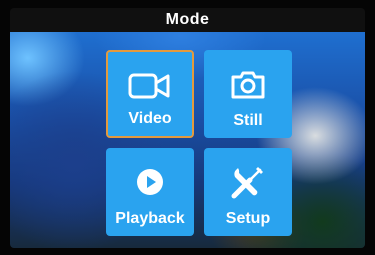 This screenshot has width=375, height=255. I want to click on playback-mode-button: Playback, so click(150, 192).